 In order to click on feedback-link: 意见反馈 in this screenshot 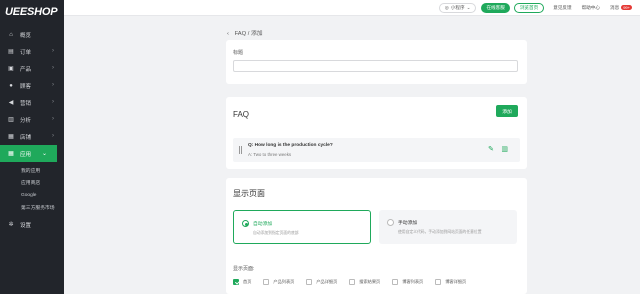, I will do `click(562, 8)`.